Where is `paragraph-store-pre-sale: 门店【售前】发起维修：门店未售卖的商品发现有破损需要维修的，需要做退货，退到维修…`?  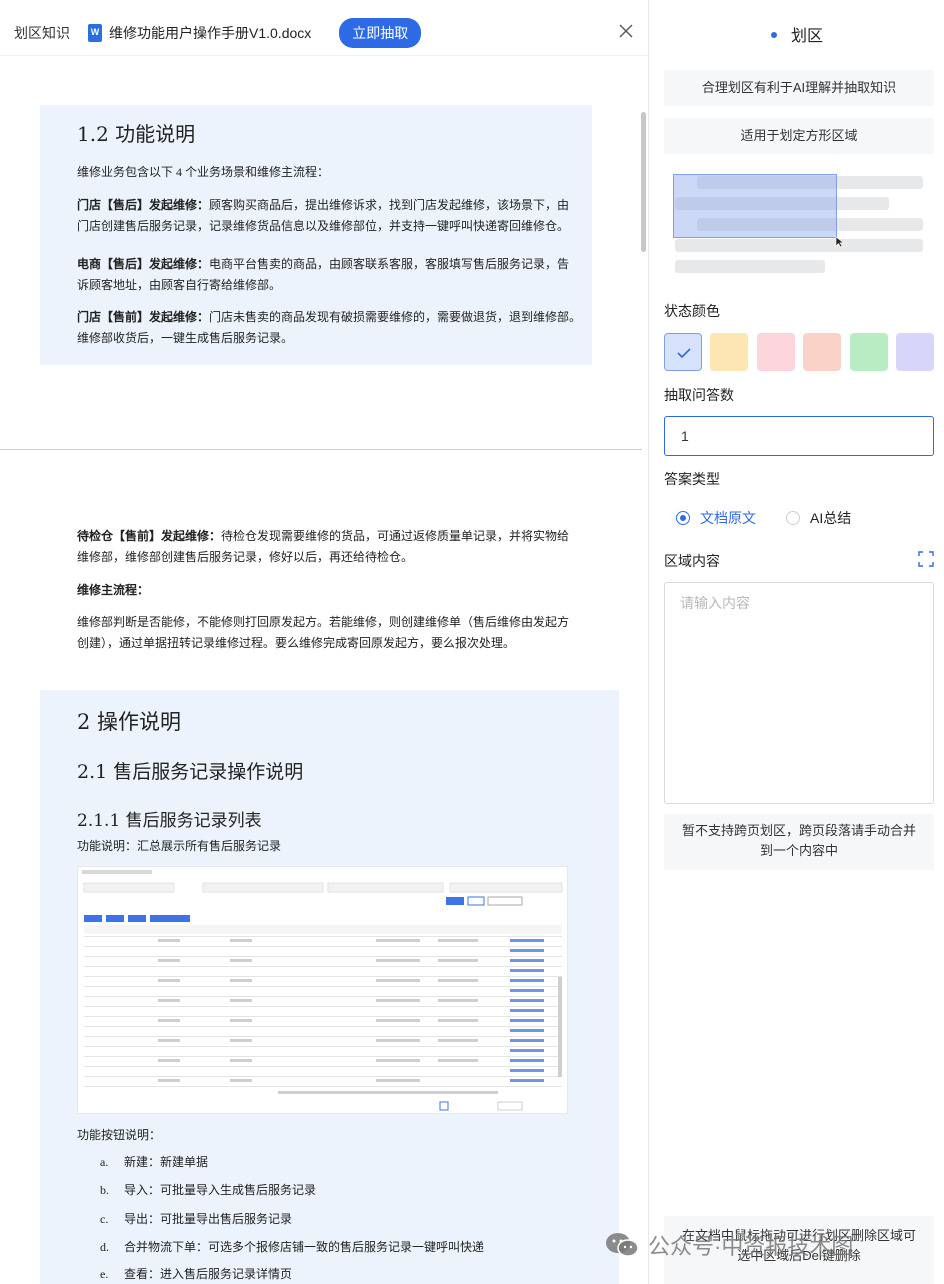
paragraph-store-pre-sale: 门店【售前】发起维修：门店未售卖的商品发现有破损需要维修的，需要做退货，退到维修… is located at coordinates (329, 328).